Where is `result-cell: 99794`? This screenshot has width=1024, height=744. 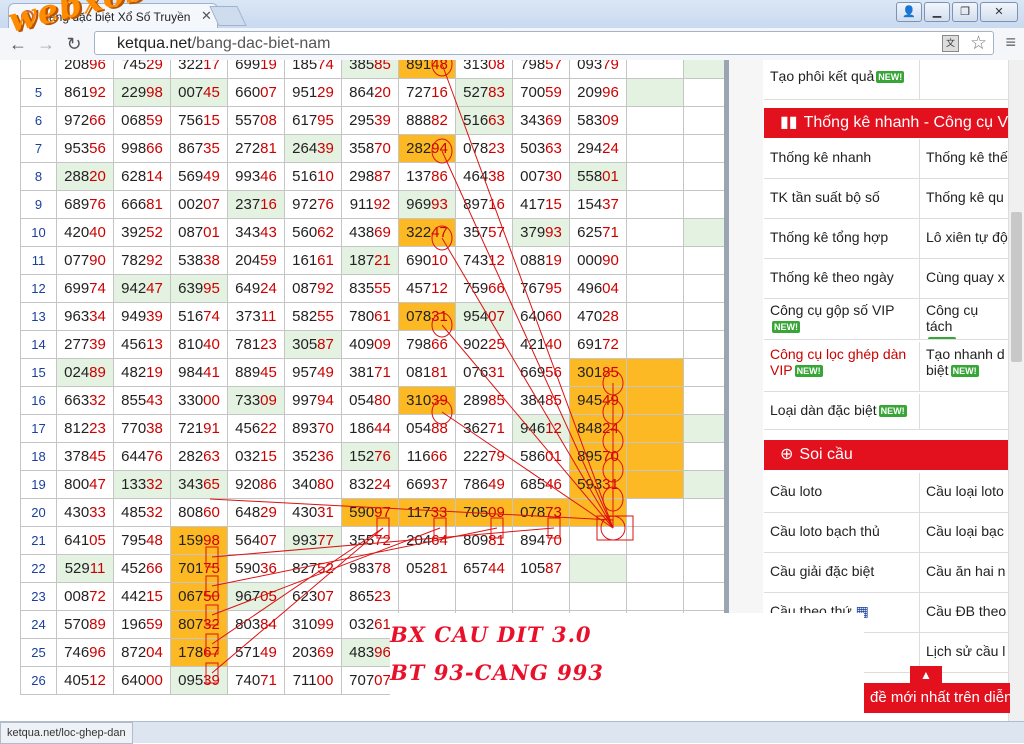 result-cell: 99794 is located at coordinates (313, 400).